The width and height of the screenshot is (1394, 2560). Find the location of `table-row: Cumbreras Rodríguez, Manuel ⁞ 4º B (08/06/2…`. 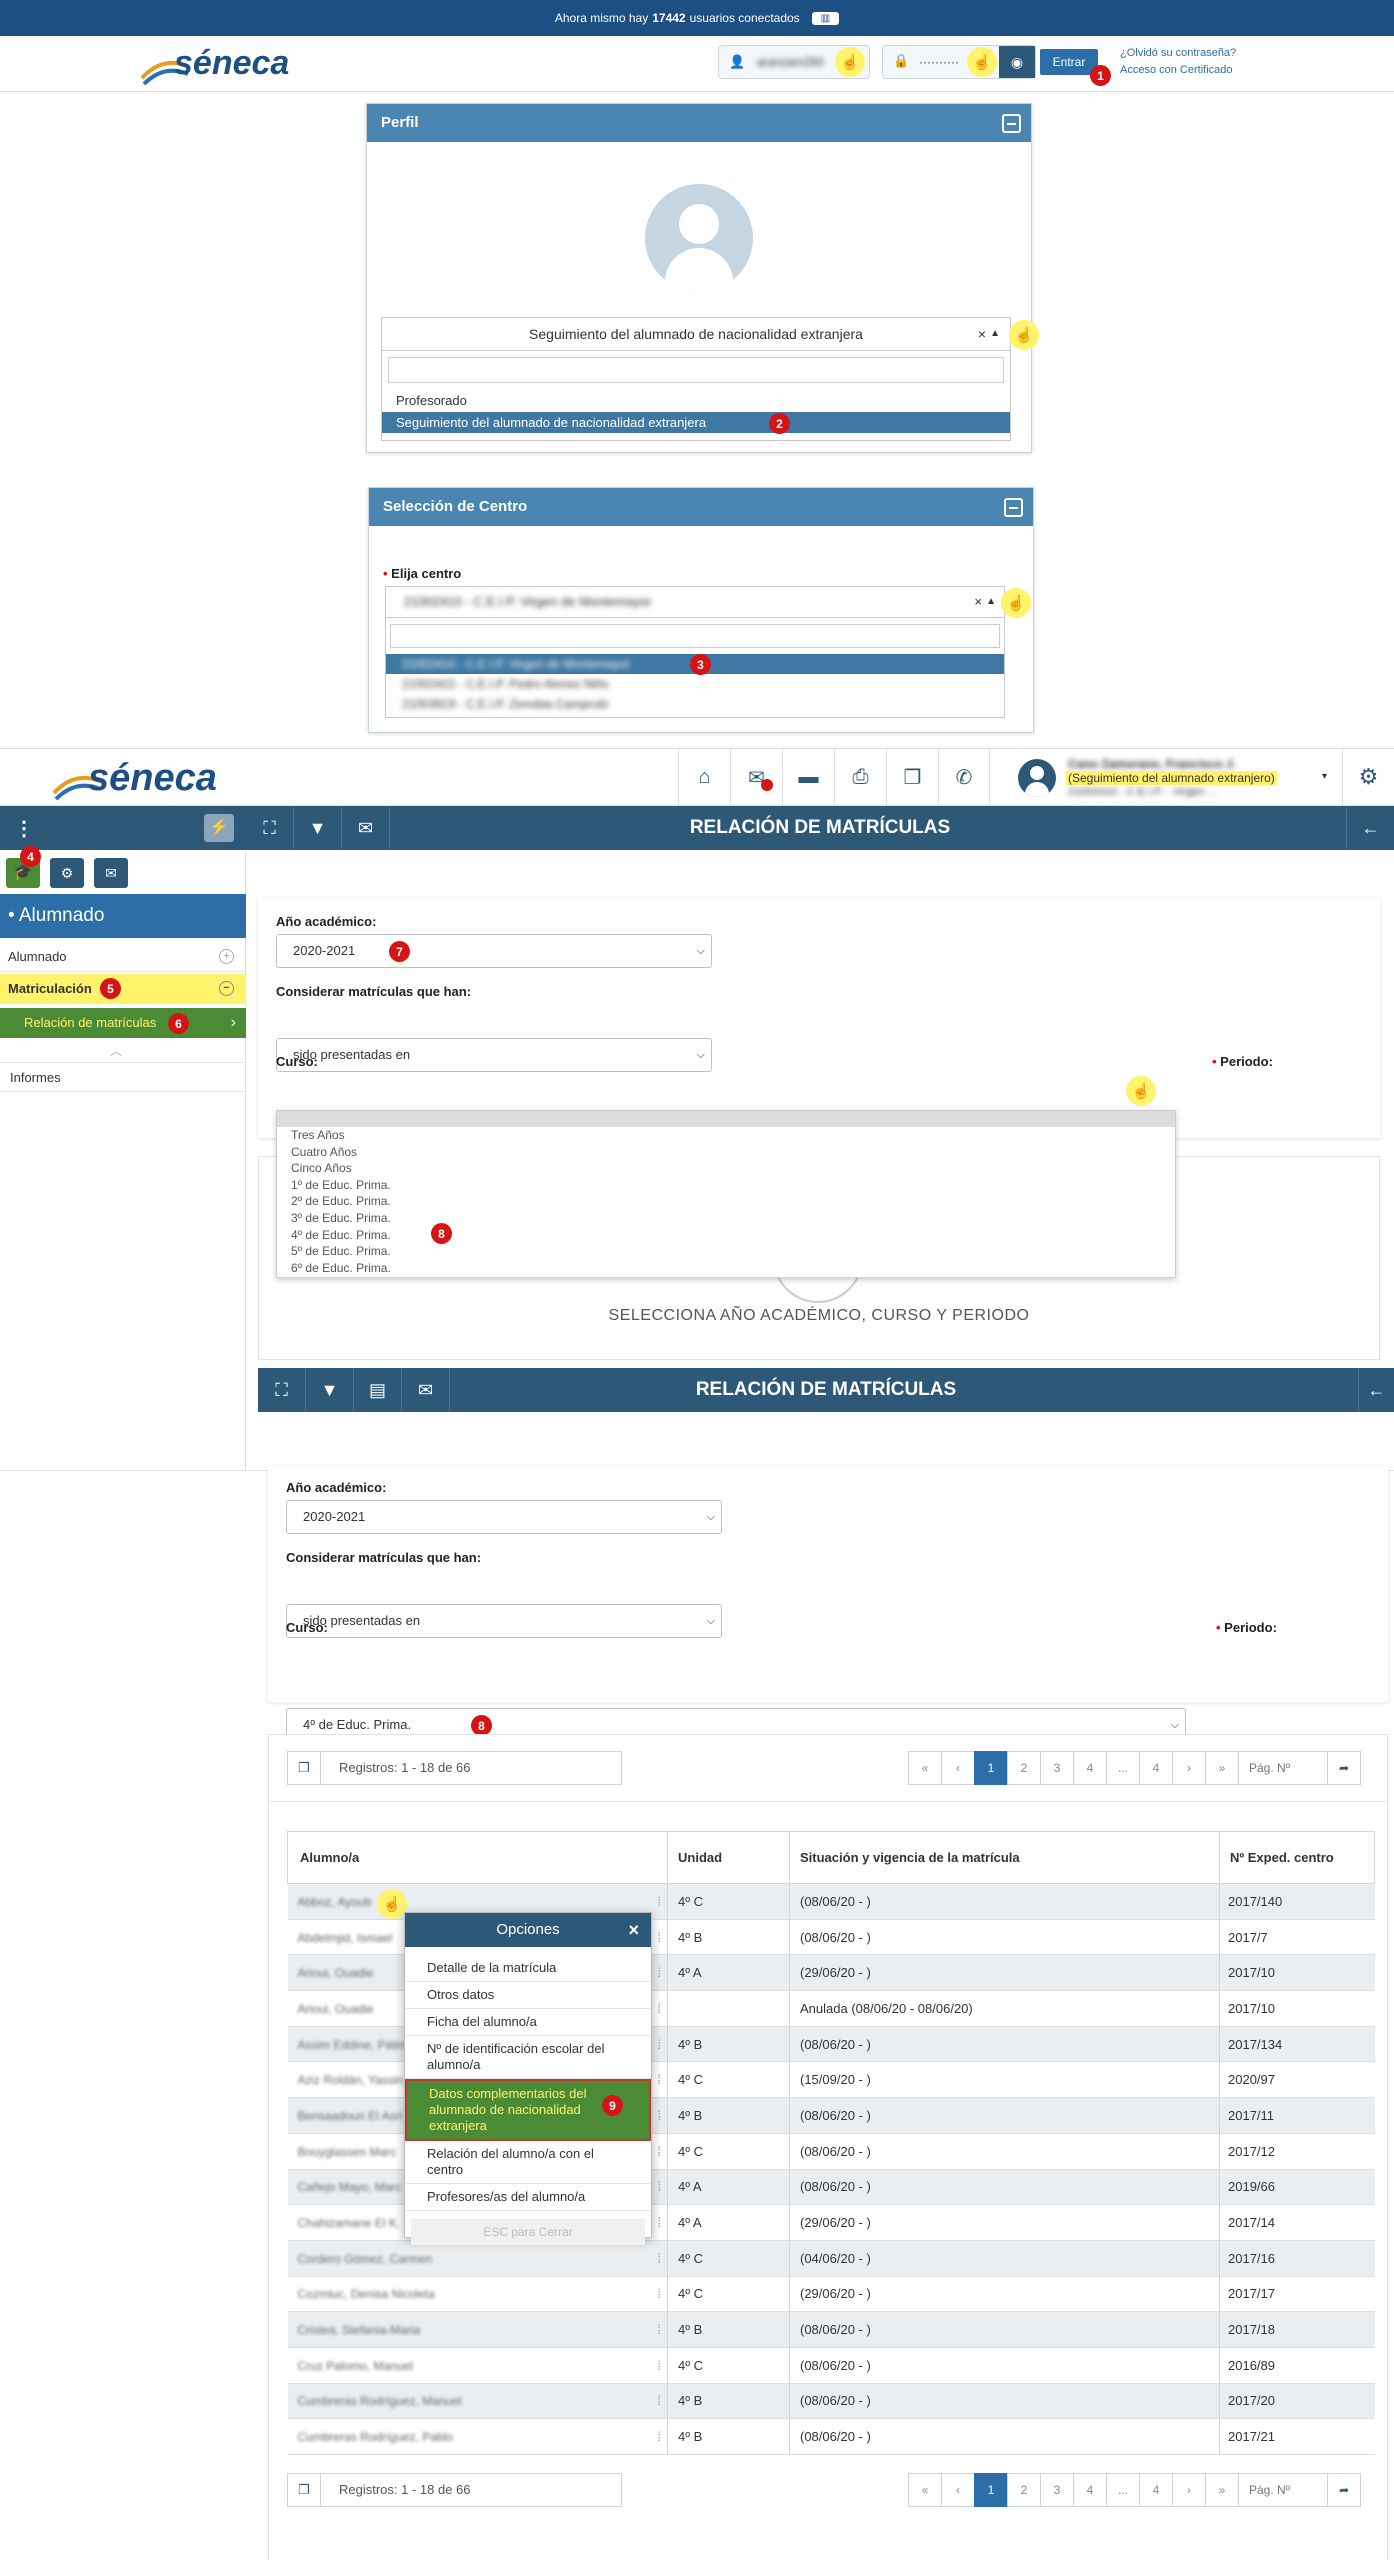

table-row: Cumbreras Rodríguez, Manuel ⁞ 4º B (08/06/2… is located at coordinates (831, 2401).